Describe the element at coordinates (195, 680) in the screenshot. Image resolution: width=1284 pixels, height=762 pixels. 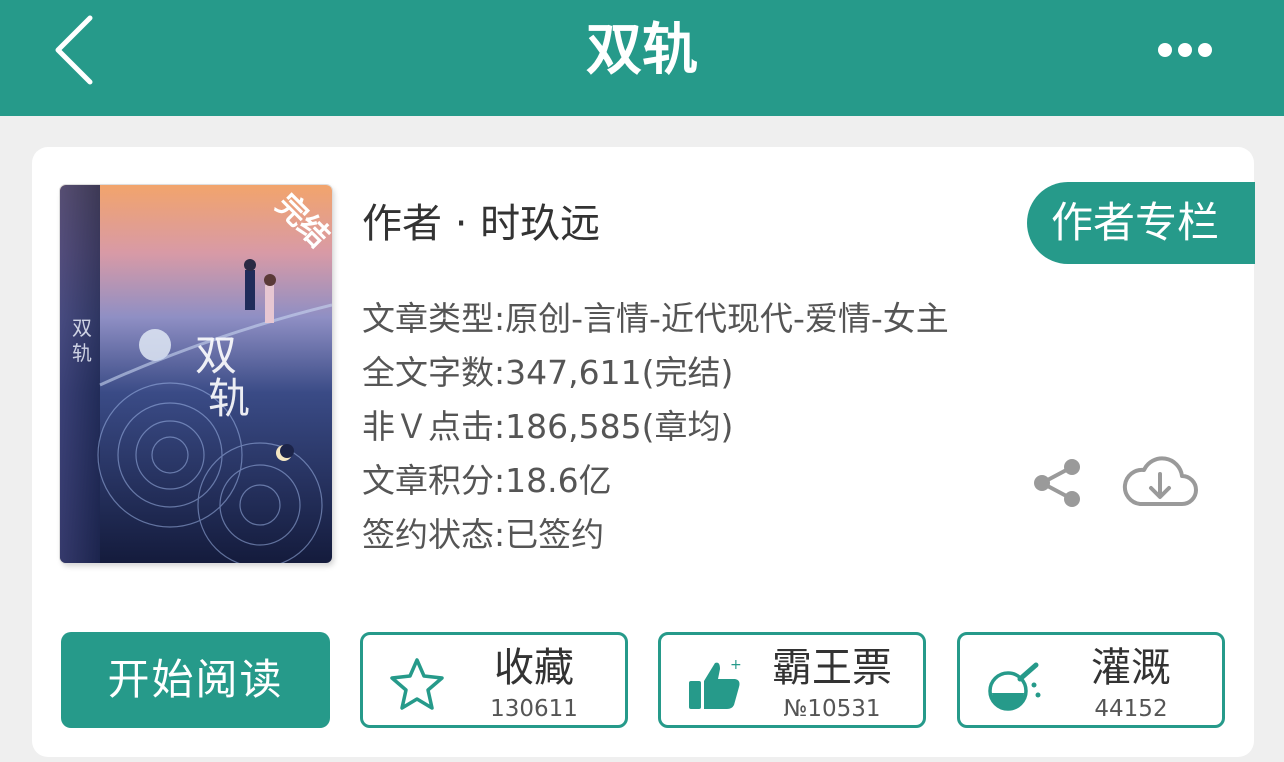
I see `start-reading-button: 开始阅读` at that location.